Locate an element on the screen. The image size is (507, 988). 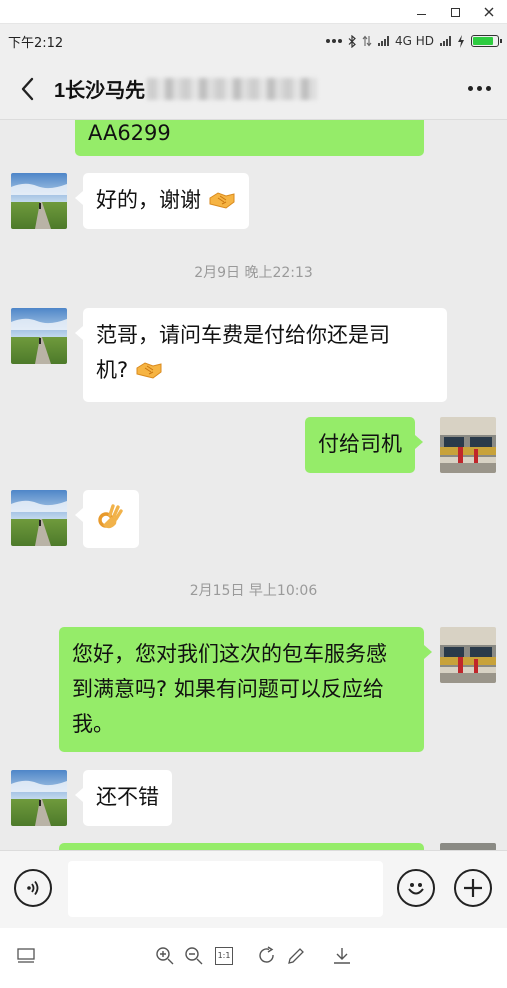
message-text-line: 您好，您对我们这次的包车服务感 is located at coordinates (229, 654).